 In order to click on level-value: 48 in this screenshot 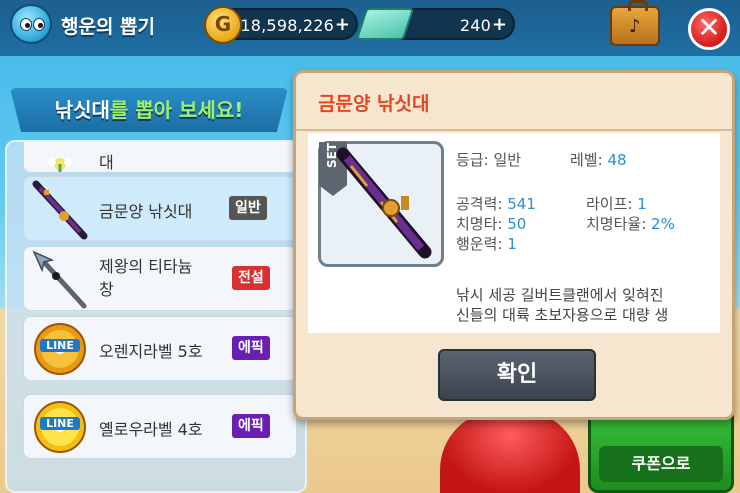, I will do `click(617, 160)`.